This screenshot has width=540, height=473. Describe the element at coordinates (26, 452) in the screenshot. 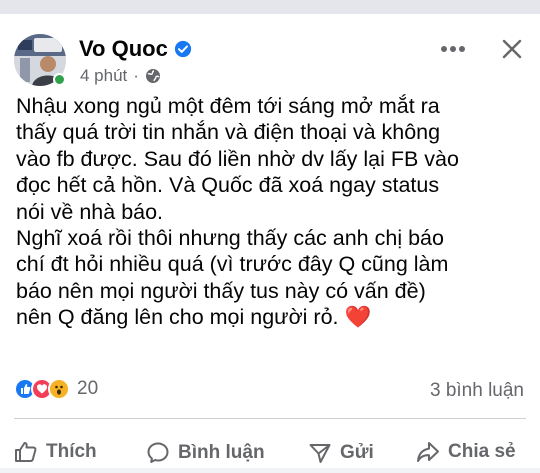

I see `like-icon` at that location.